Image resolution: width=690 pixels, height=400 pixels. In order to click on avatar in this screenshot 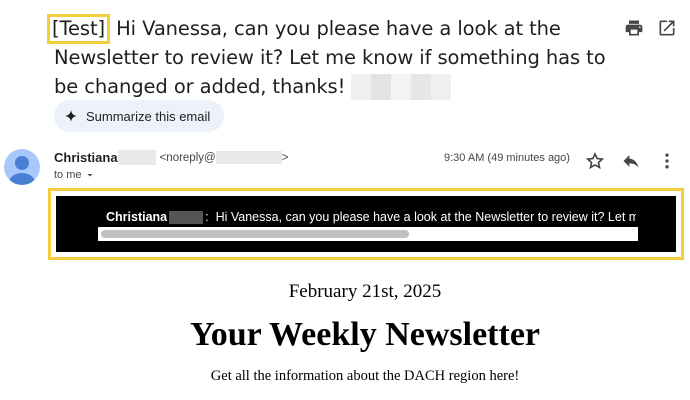, I will do `click(22, 167)`.